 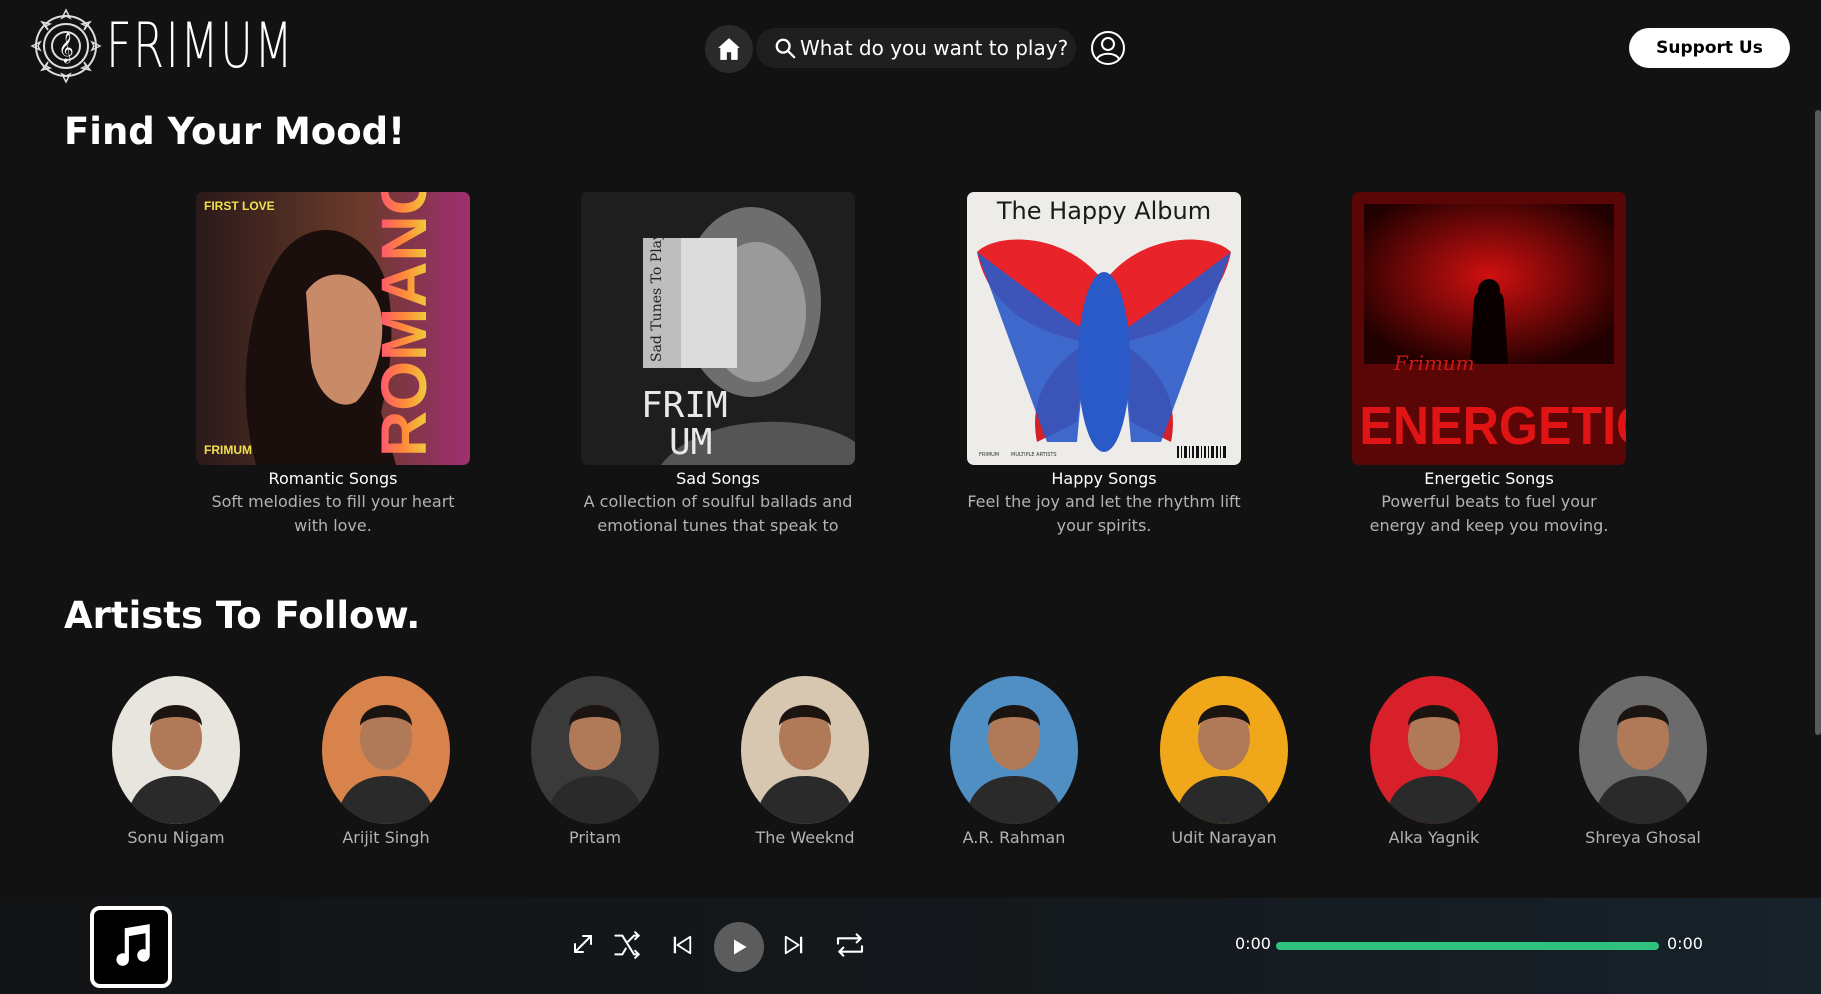 What do you see at coordinates (785, 48) in the screenshot?
I see `search-icon` at bounding box center [785, 48].